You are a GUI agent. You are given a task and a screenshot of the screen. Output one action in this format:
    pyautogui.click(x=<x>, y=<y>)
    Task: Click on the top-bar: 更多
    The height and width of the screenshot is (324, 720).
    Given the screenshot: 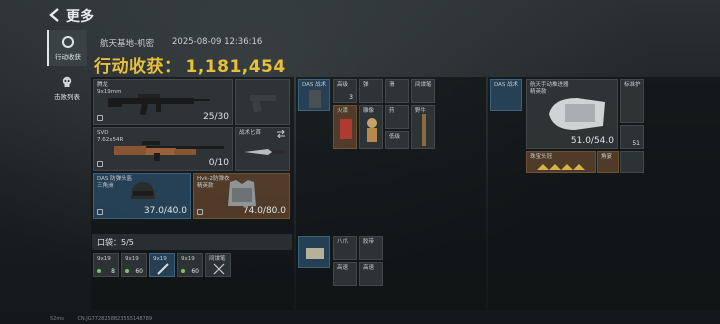 What is the action you would take?
    pyautogui.click(x=360, y=15)
    